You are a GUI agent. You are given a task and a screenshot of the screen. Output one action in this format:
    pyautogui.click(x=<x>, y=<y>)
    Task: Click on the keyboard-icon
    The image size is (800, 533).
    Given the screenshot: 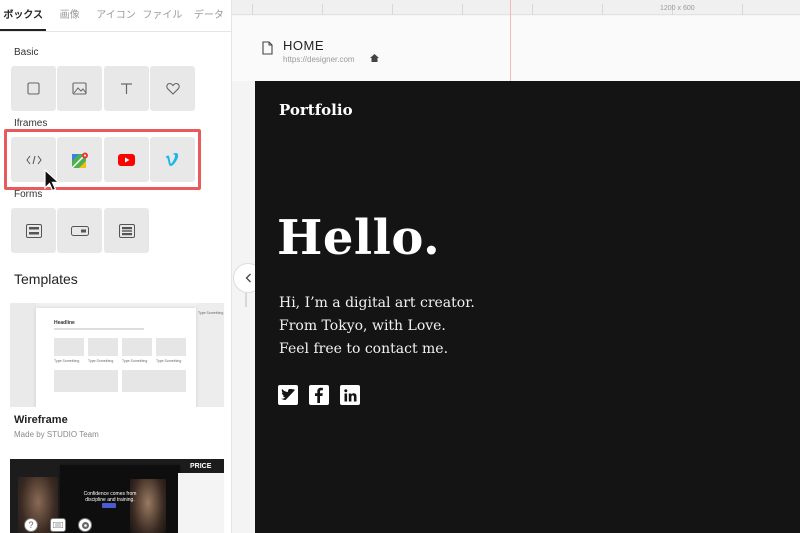 What is the action you would take?
    pyautogui.click(x=58, y=525)
    